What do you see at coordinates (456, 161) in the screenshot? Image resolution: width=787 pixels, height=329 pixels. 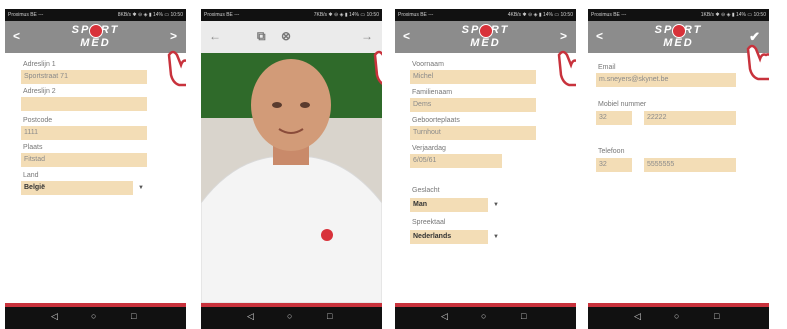 I see `birthday-field: 6/05/61` at bounding box center [456, 161].